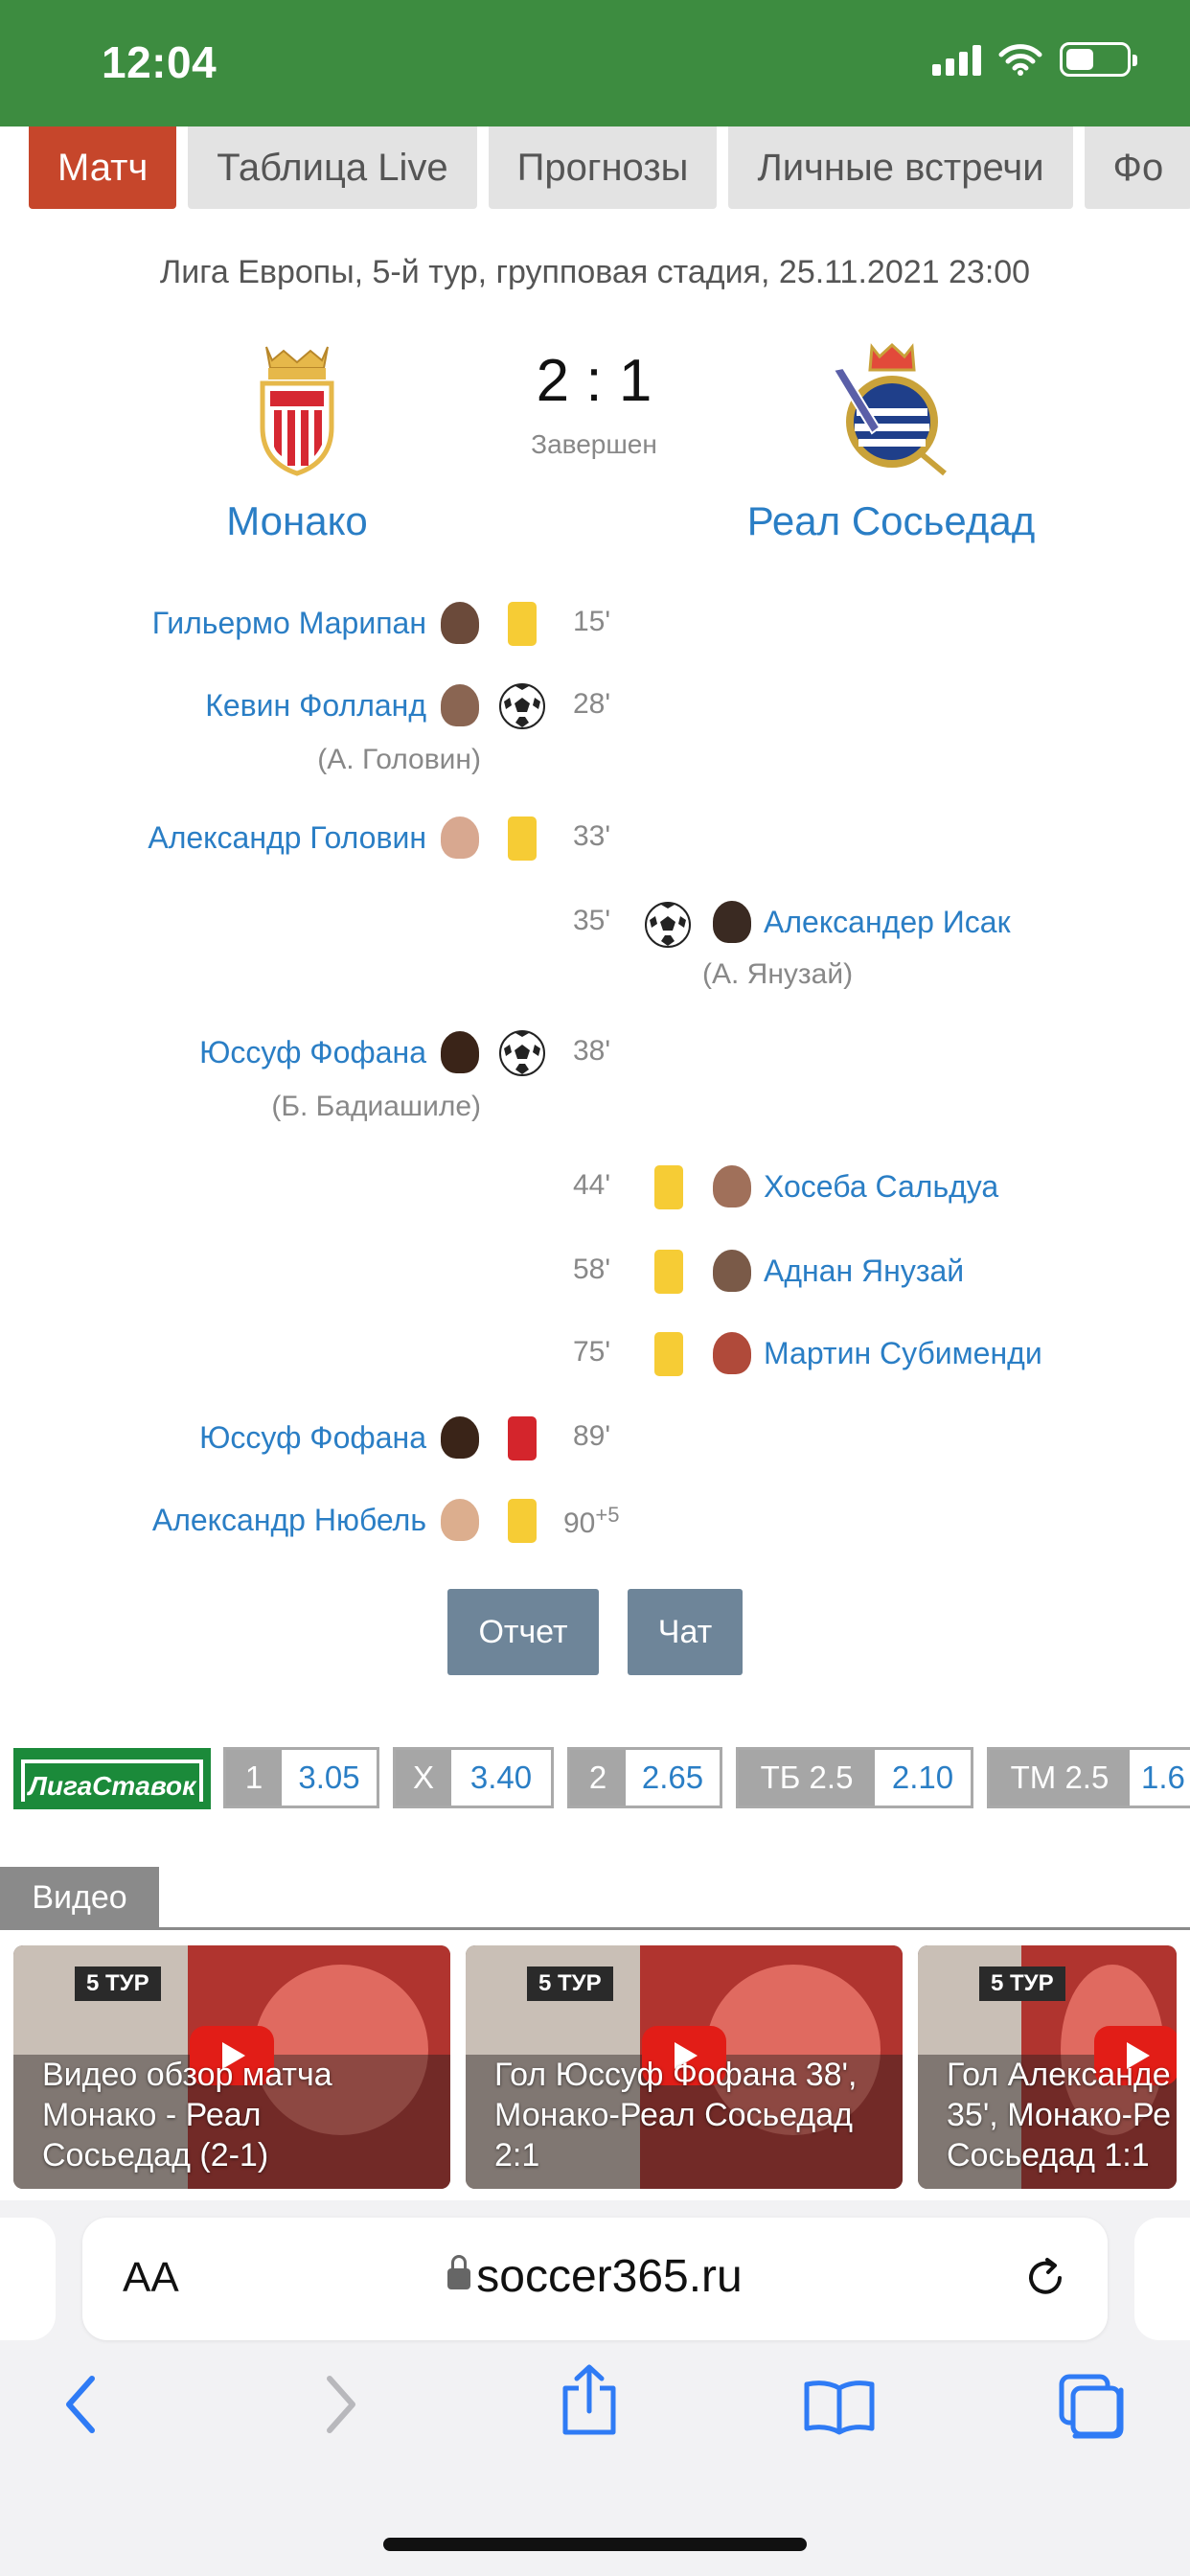 The height and width of the screenshot is (2576, 1190). Describe the element at coordinates (903, 1353) in the screenshot. I see `event-player-name: Мартин Субименди` at that location.